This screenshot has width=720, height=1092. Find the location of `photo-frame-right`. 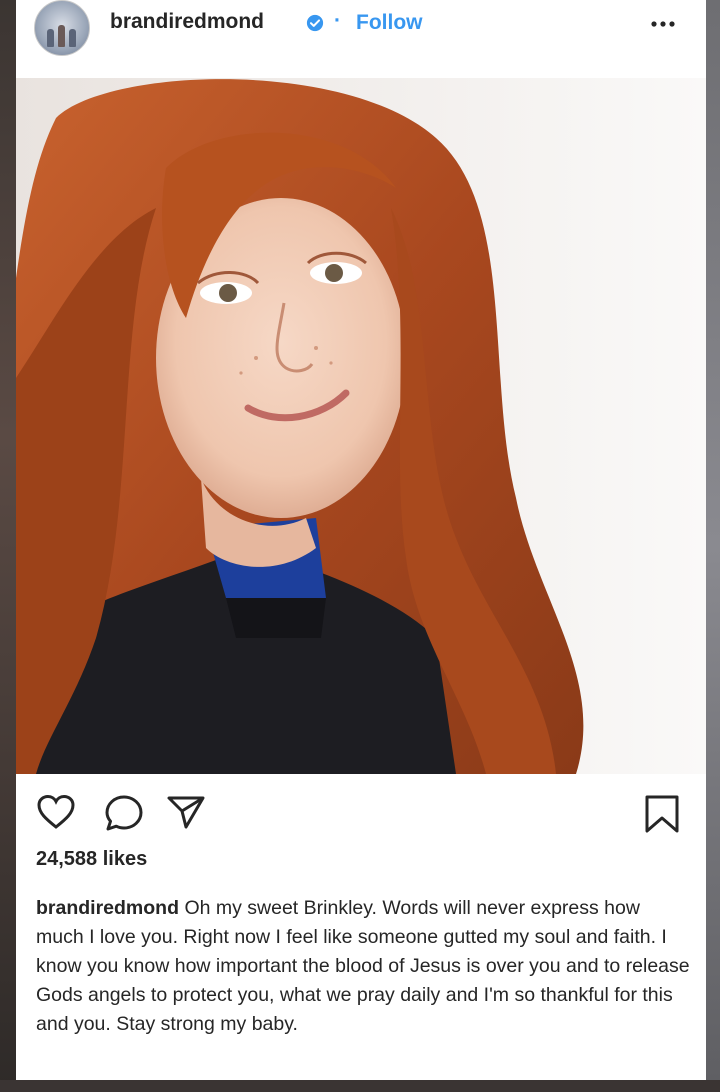

photo-frame-right is located at coordinates (713, 546).